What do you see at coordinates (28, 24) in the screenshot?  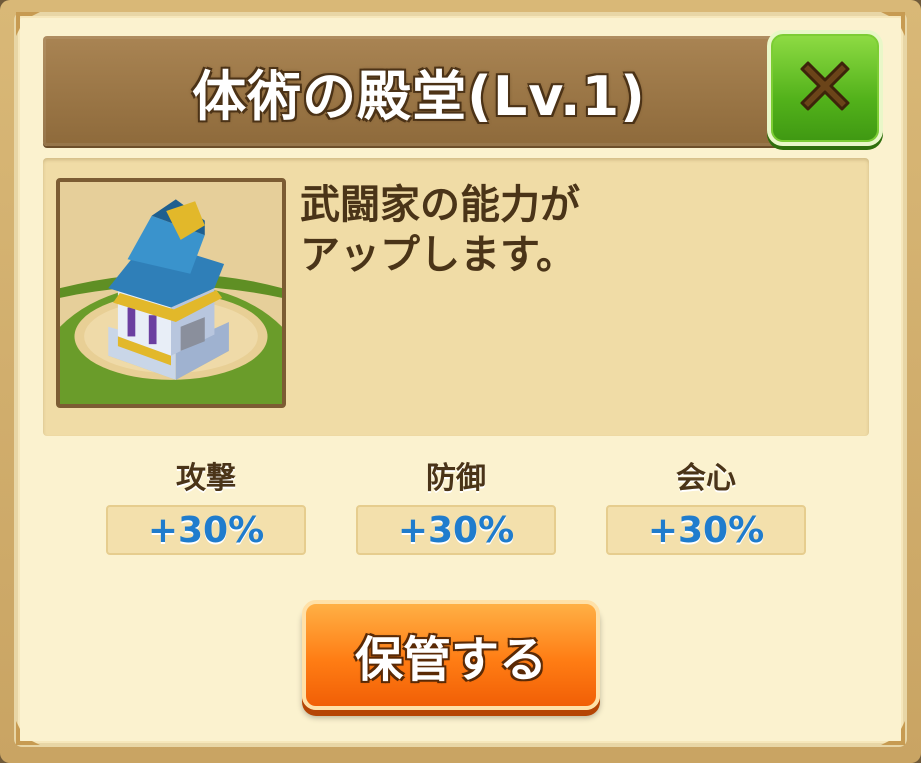 I see `corner-ornament-top-left` at bounding box center [28, 24].